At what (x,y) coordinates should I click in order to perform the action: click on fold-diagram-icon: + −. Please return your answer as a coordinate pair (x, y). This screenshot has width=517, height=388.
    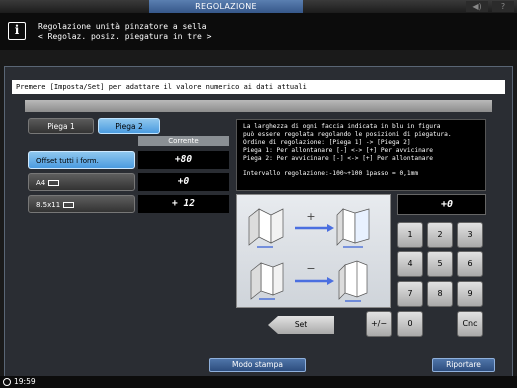
    Looking at the image, I should click on (309, 255).